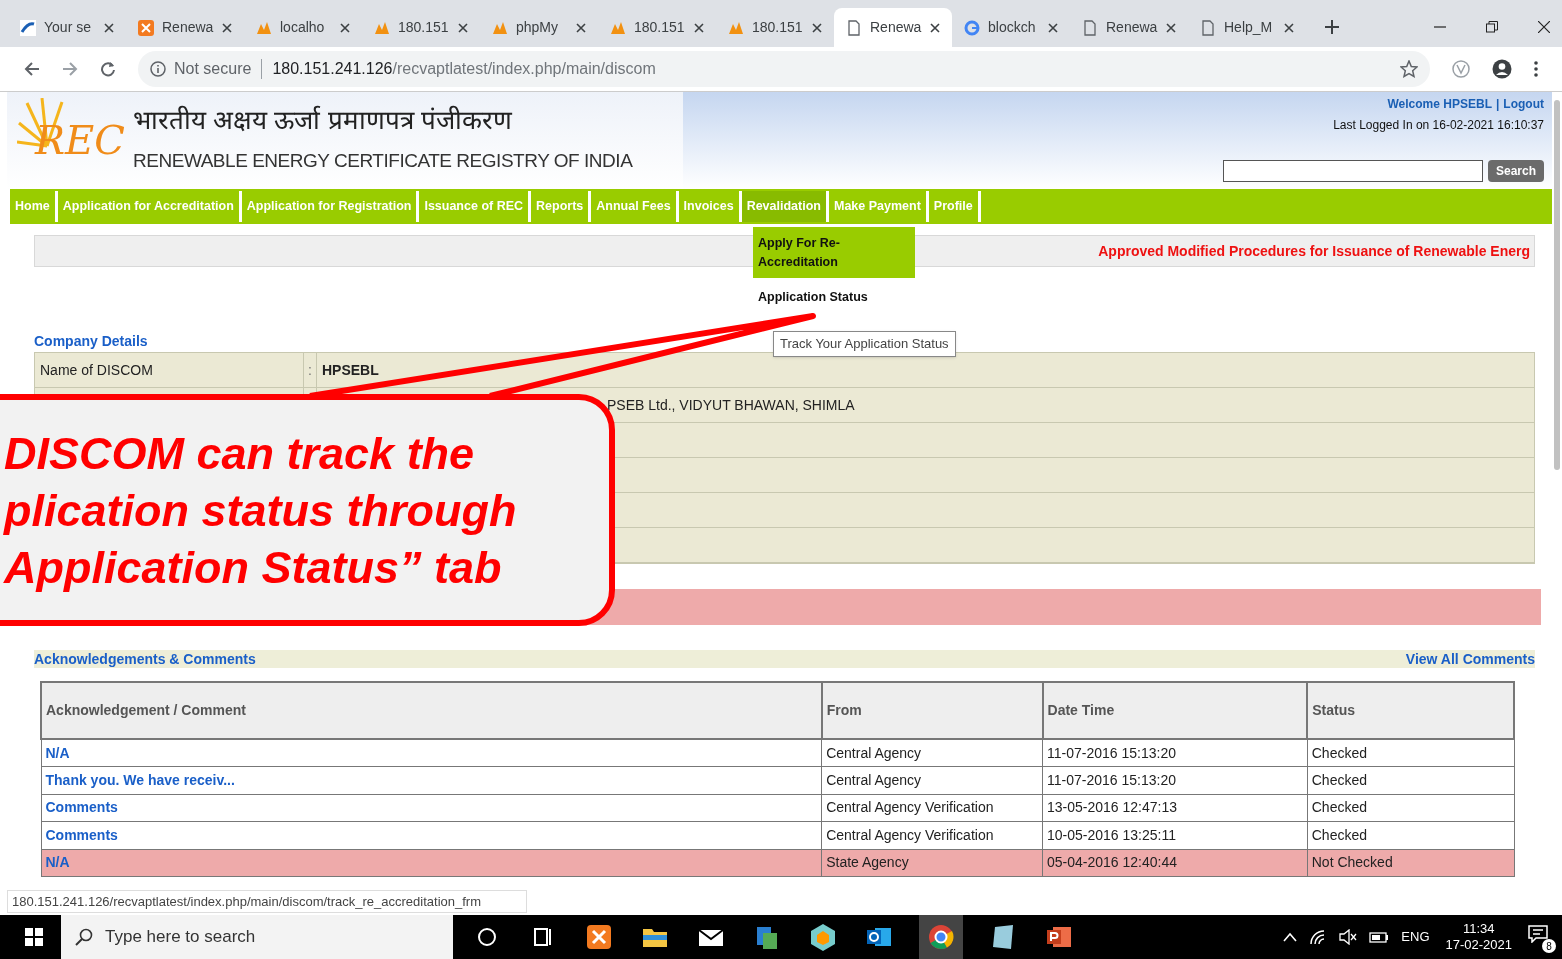 The image size is (1562, 959). I want to click on tooltip: Track Your Application Status, so click(864, 344).